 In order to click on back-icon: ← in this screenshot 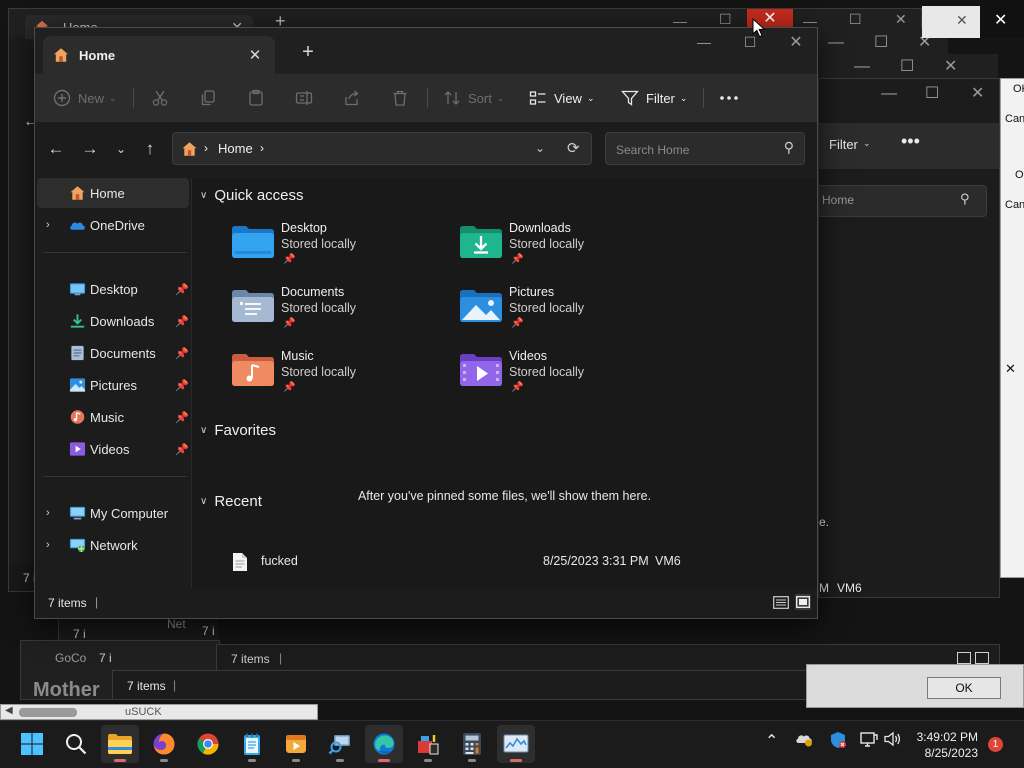, I will do `click(56, 149)`.